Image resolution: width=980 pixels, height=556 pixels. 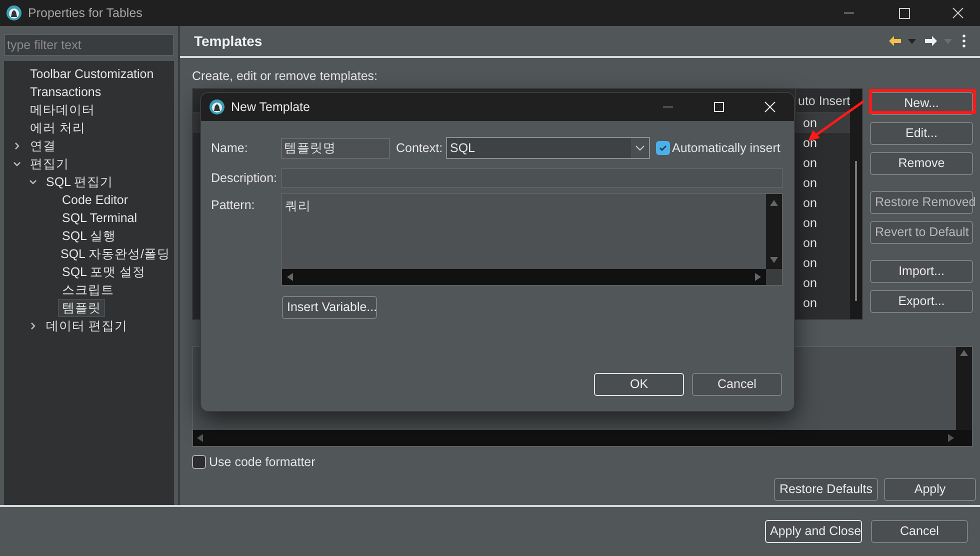 I want to click on close-icon, so click(x=958, y=13).